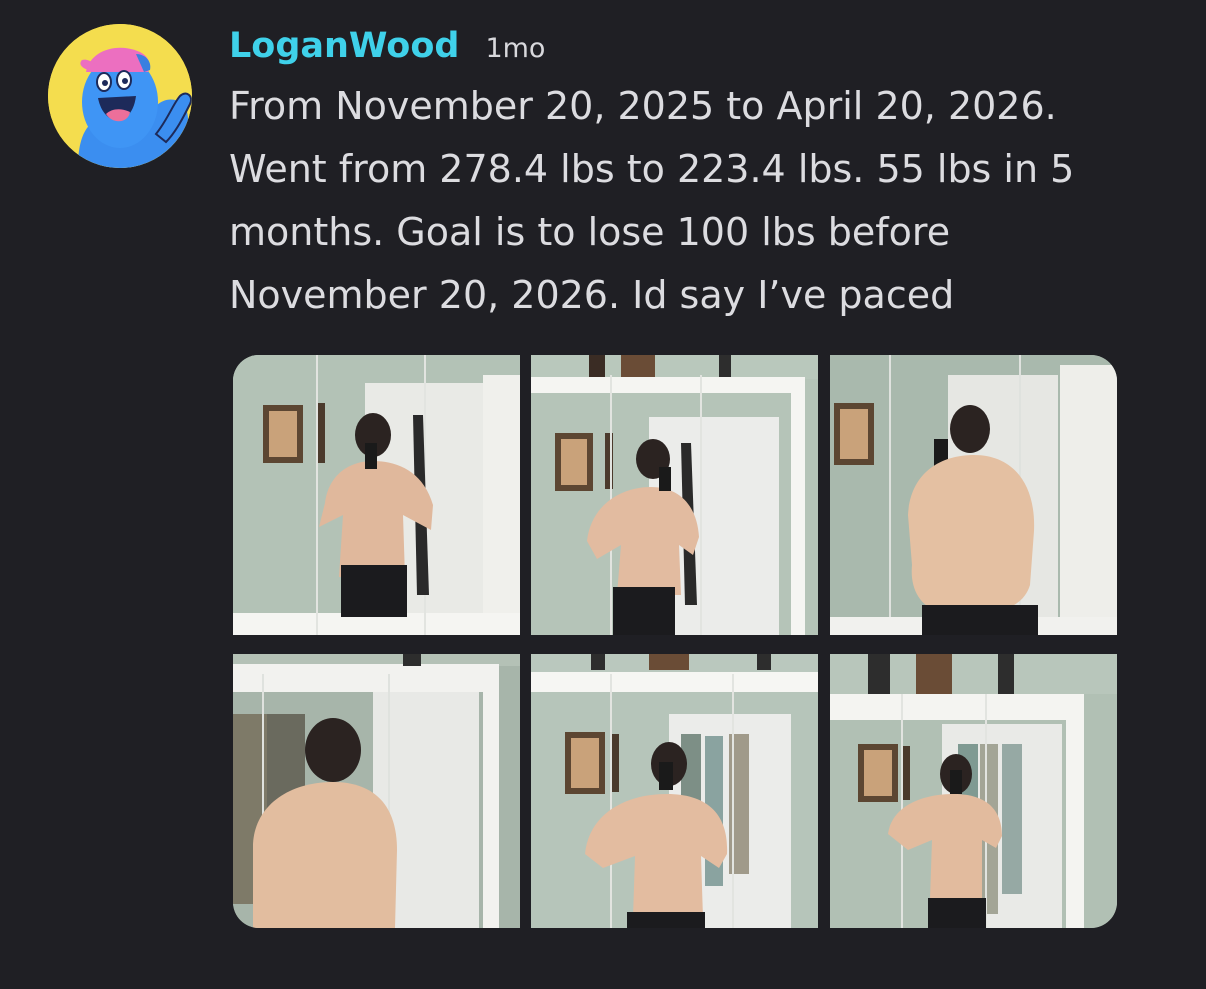 The width and height of the screenshot is (1206, 989). I want to click on blue-character-avatar-icon, so click(120, 96).